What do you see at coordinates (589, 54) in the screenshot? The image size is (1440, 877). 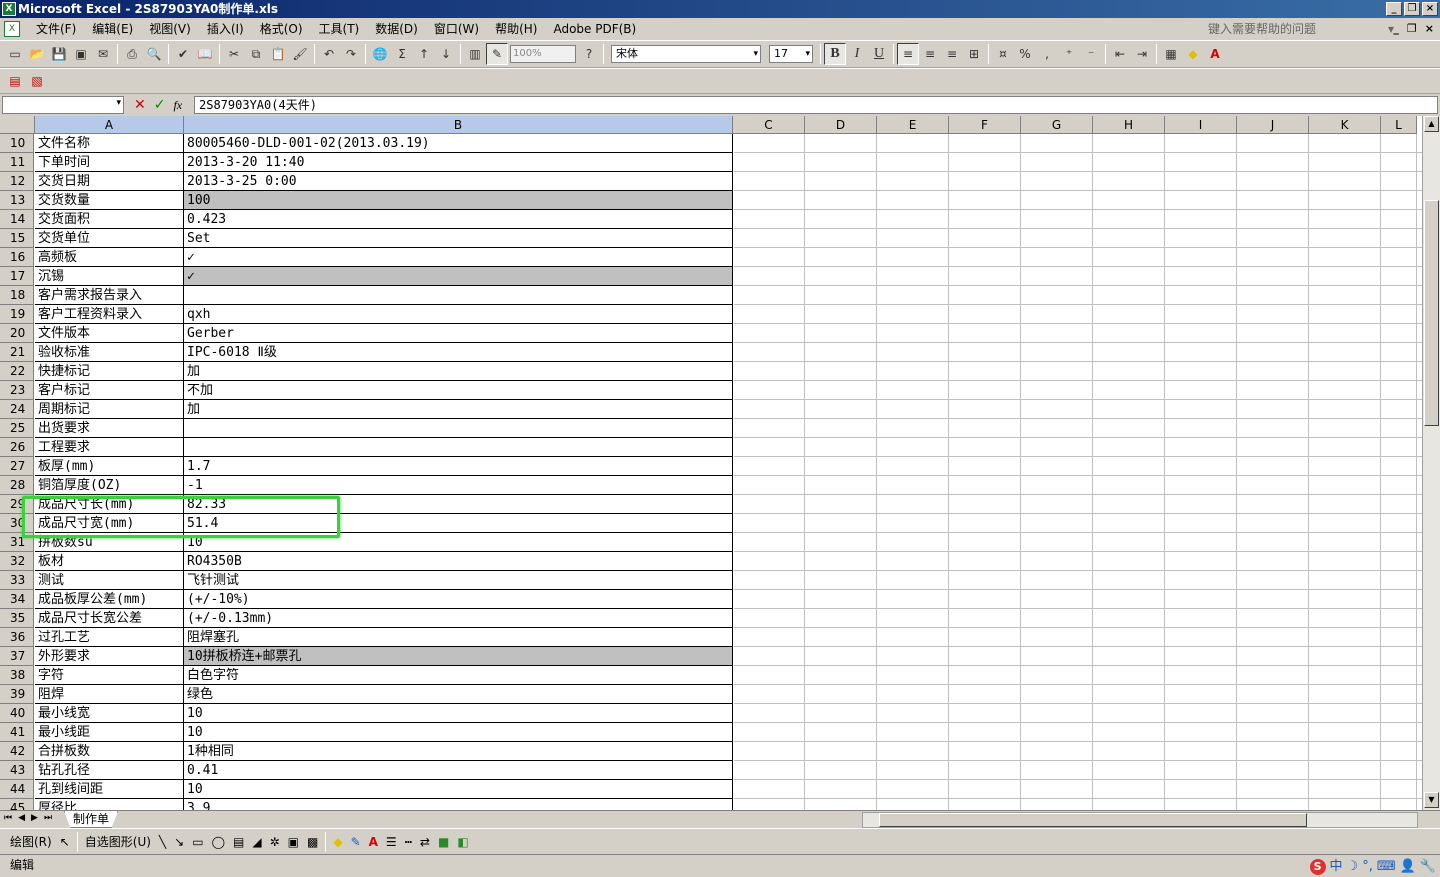 I see `help-icon: ?` at bounding box center [589, 54].